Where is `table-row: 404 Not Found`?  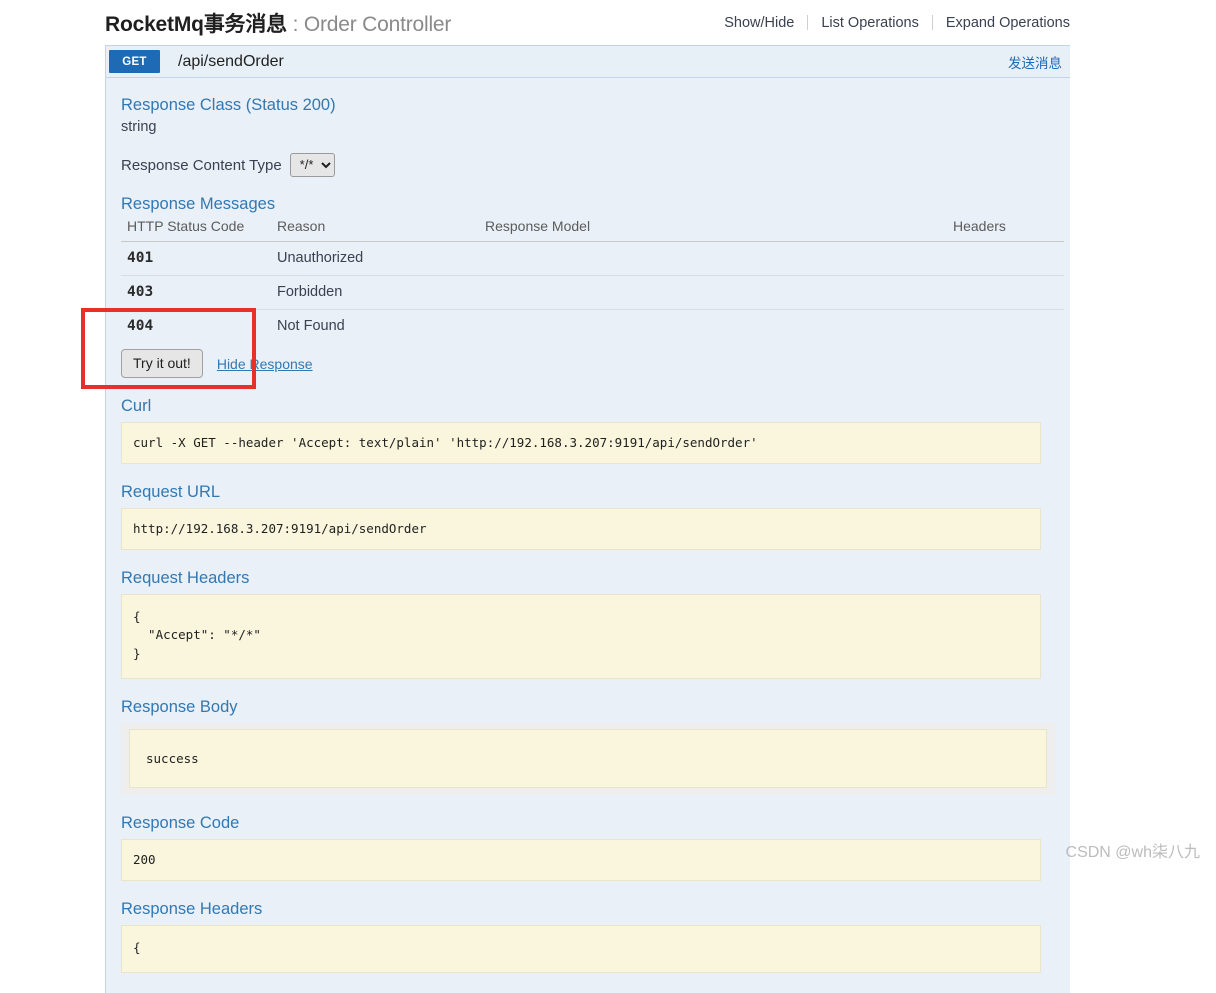 table-row: 404 Not Found is located at coordinates (592, 327).